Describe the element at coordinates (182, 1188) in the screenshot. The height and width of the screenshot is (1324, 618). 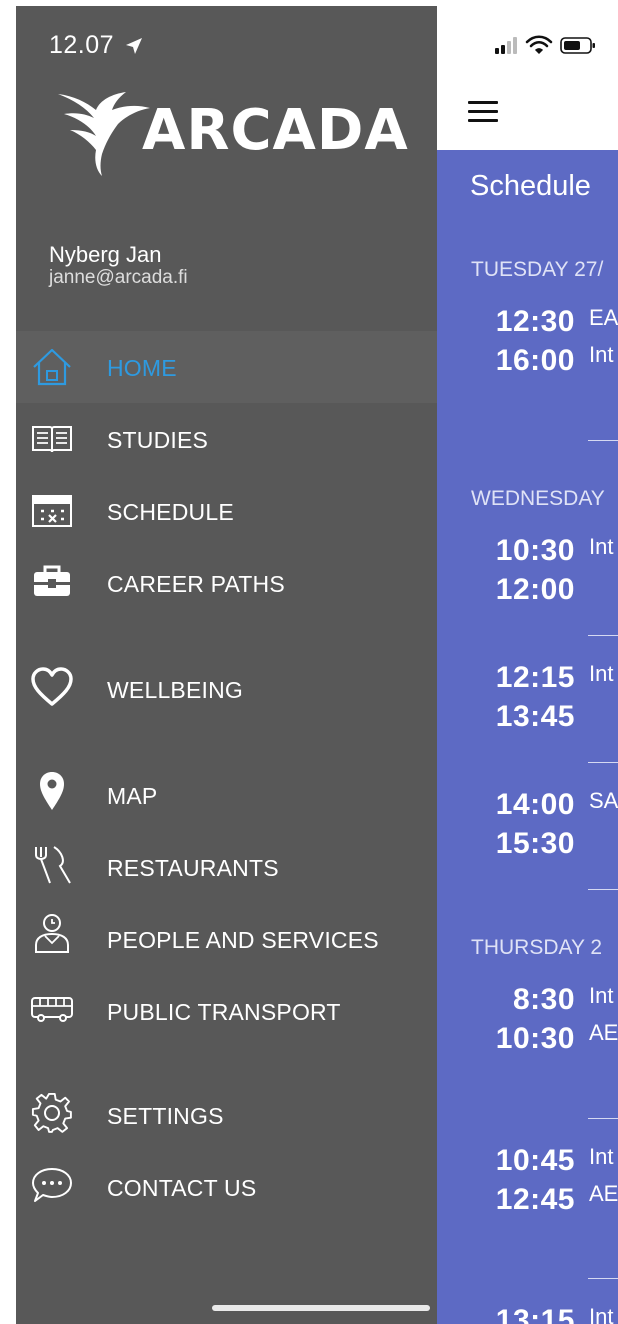
I see `menu-label-contact-us: CONTACT US` at that location.